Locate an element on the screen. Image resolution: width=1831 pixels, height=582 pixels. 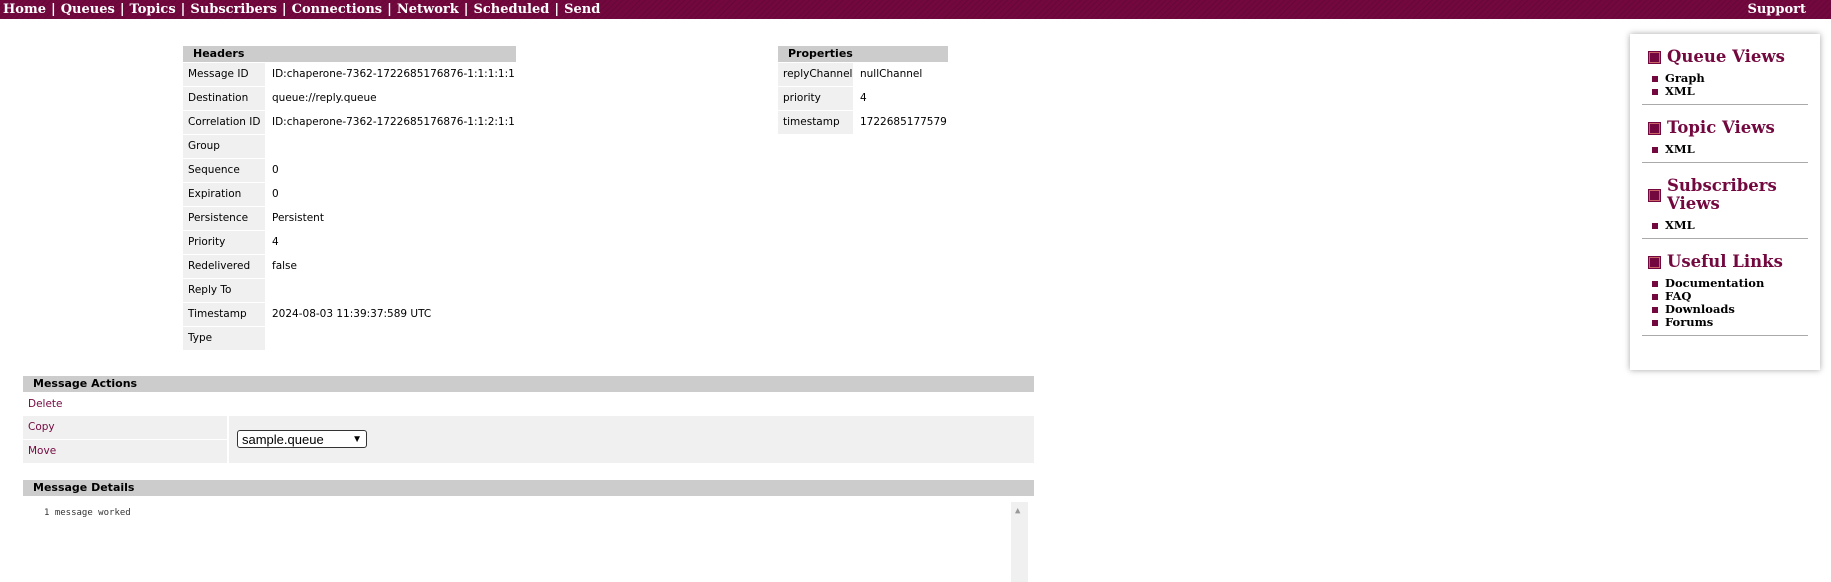
nav-send: Send is located at coordinates (582, 9).